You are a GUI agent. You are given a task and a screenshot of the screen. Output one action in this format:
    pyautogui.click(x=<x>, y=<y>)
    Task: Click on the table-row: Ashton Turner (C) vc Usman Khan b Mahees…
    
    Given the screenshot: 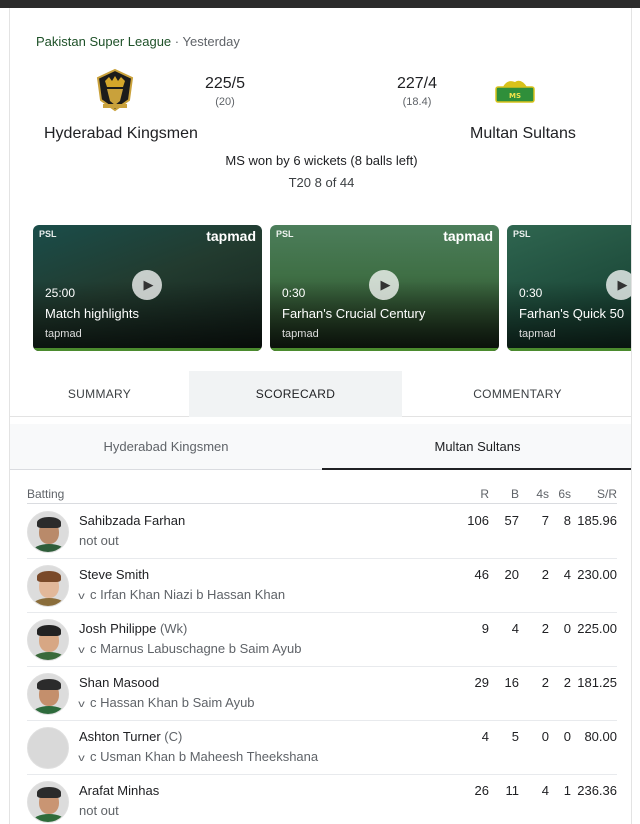 What is the action you would take?
    pyautogui.click(x=322, y=748)
    